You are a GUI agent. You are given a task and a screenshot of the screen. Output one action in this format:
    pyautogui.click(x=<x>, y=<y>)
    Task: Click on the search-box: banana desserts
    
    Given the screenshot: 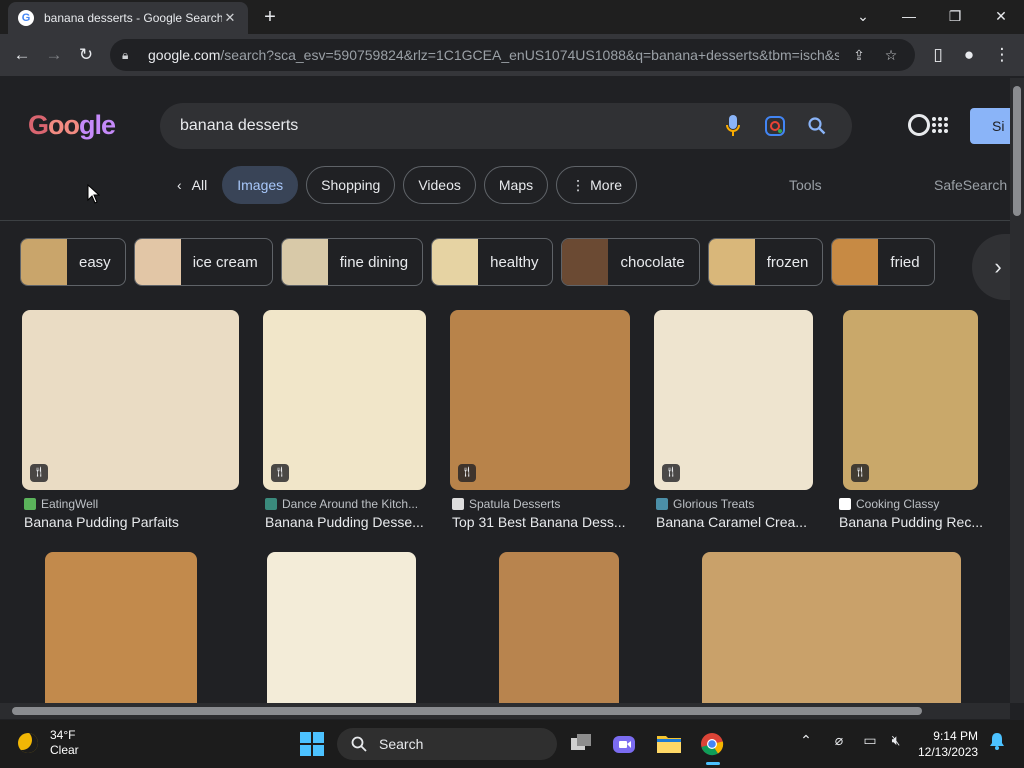 What is the action you would take?
    pyautogui.click(x=506, y=126)
    